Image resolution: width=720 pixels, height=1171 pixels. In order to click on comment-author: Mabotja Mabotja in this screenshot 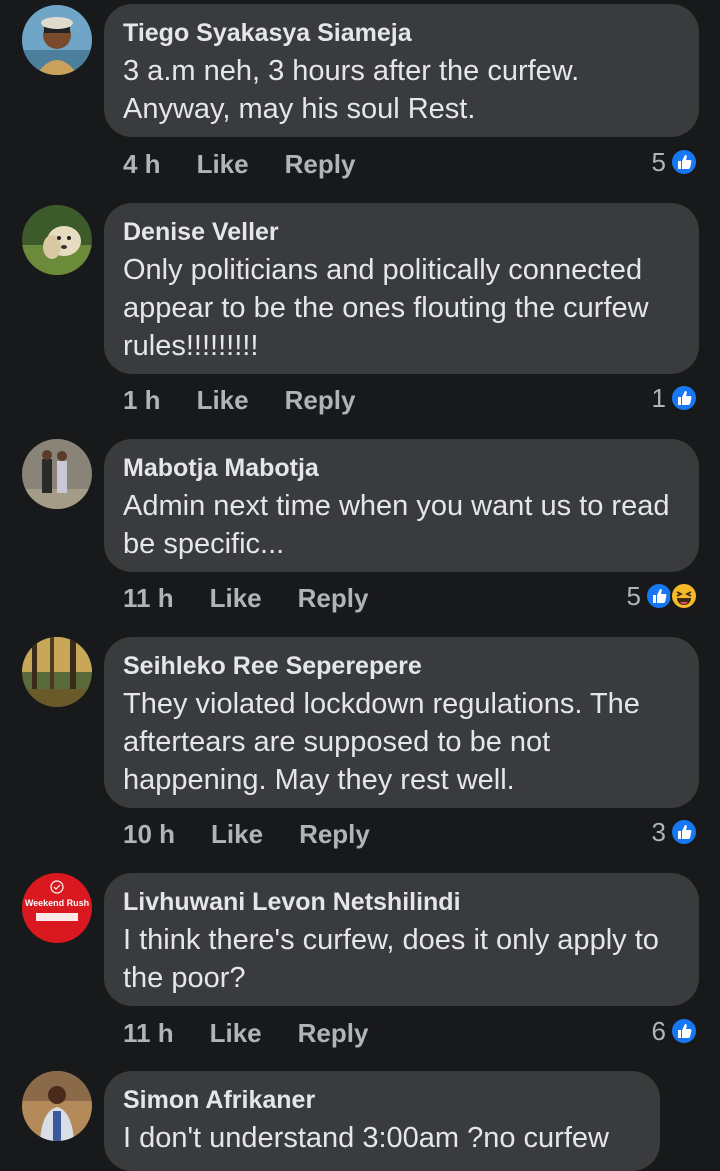, I will do `click(401, 468)`.